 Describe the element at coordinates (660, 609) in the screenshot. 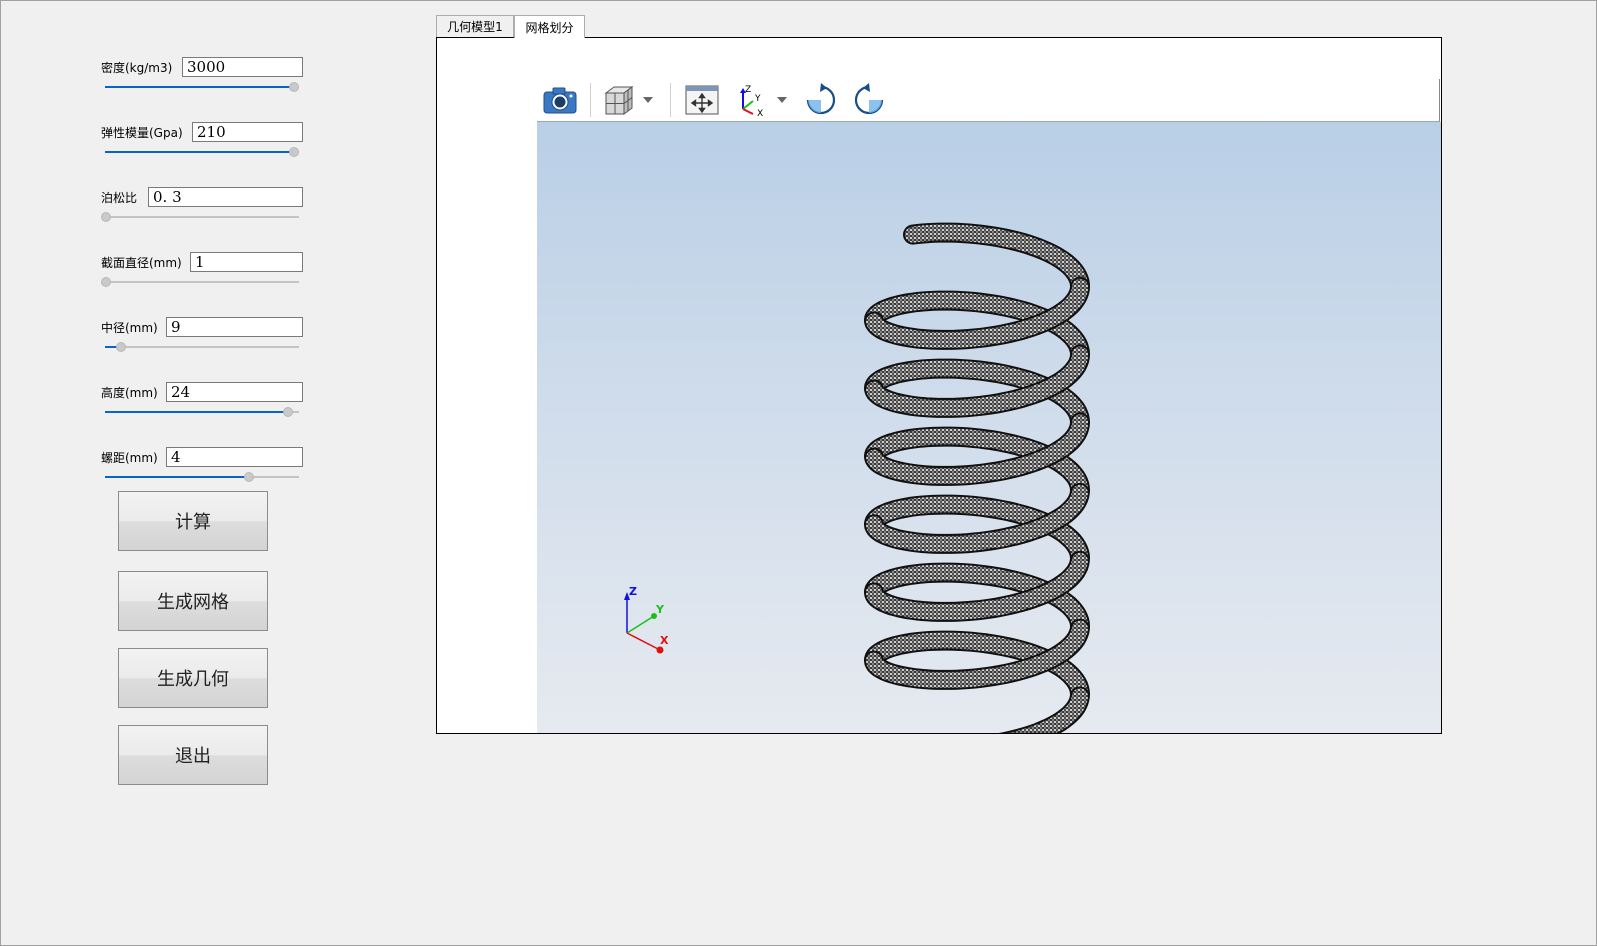

I see `axis-y-label: Y` at that location.